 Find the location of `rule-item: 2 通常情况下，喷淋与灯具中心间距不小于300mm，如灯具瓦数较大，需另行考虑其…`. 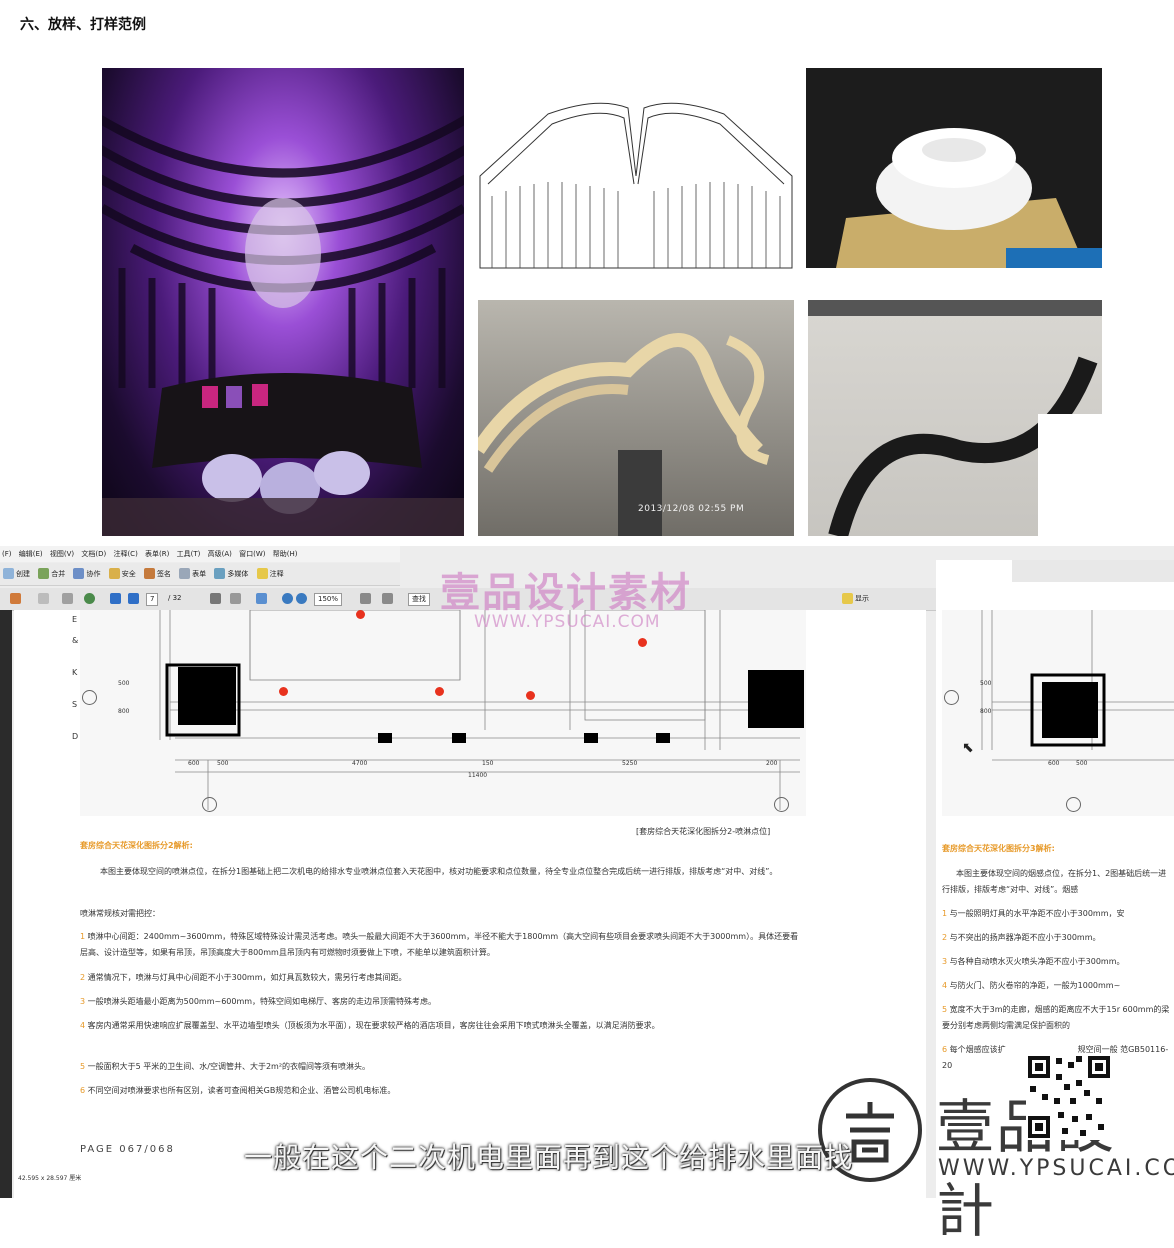

rule-item: 2 通常情况下，喷淋与灯具中心间距不小于300mm，如灯具瓦数较大，需另行考虑其… is located at coordinates (243, 977).